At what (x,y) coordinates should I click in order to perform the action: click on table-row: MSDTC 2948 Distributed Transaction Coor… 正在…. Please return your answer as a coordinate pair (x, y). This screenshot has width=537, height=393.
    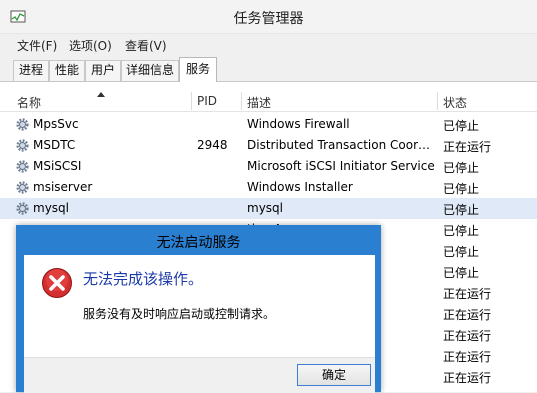
    Looking at the image, I should click on (268, 145).